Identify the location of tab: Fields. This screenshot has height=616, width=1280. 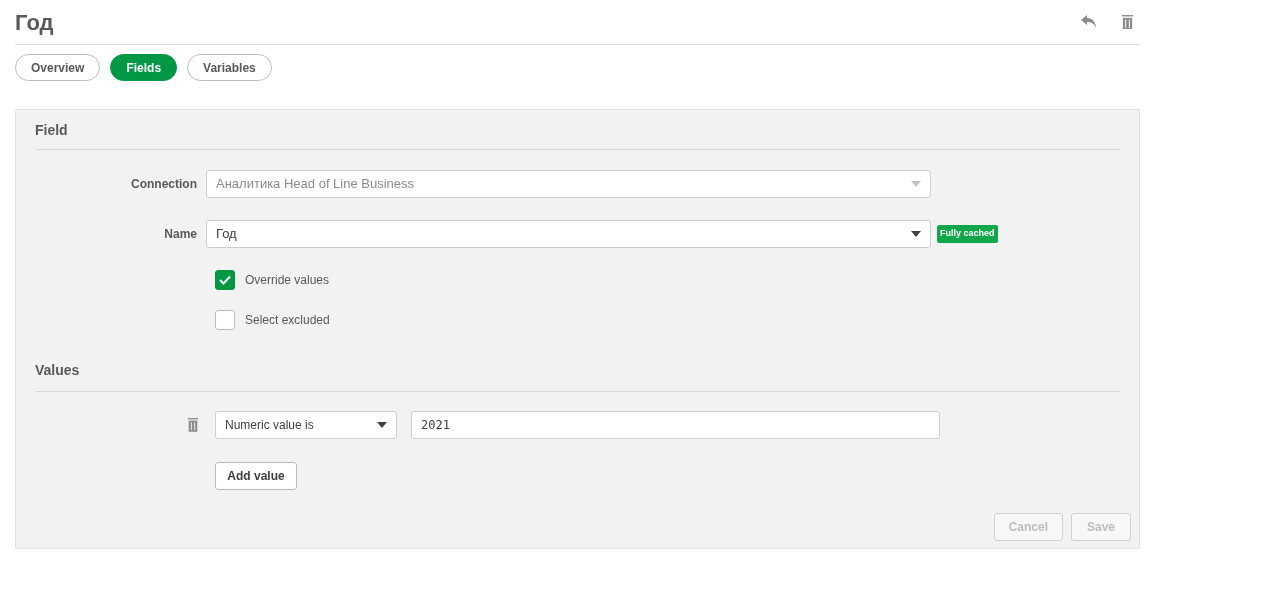
(144, 67).